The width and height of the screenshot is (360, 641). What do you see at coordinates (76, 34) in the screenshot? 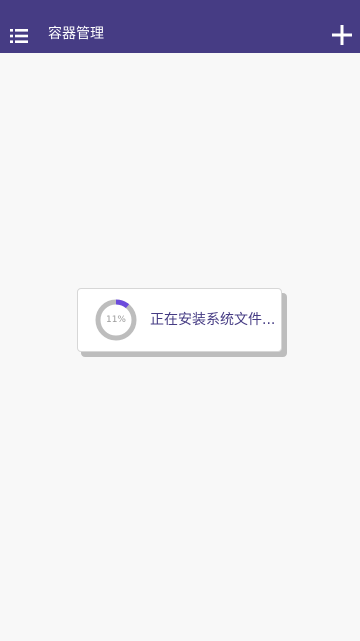
I see `page-title: 容器管理` at bounding box center [76, 34].